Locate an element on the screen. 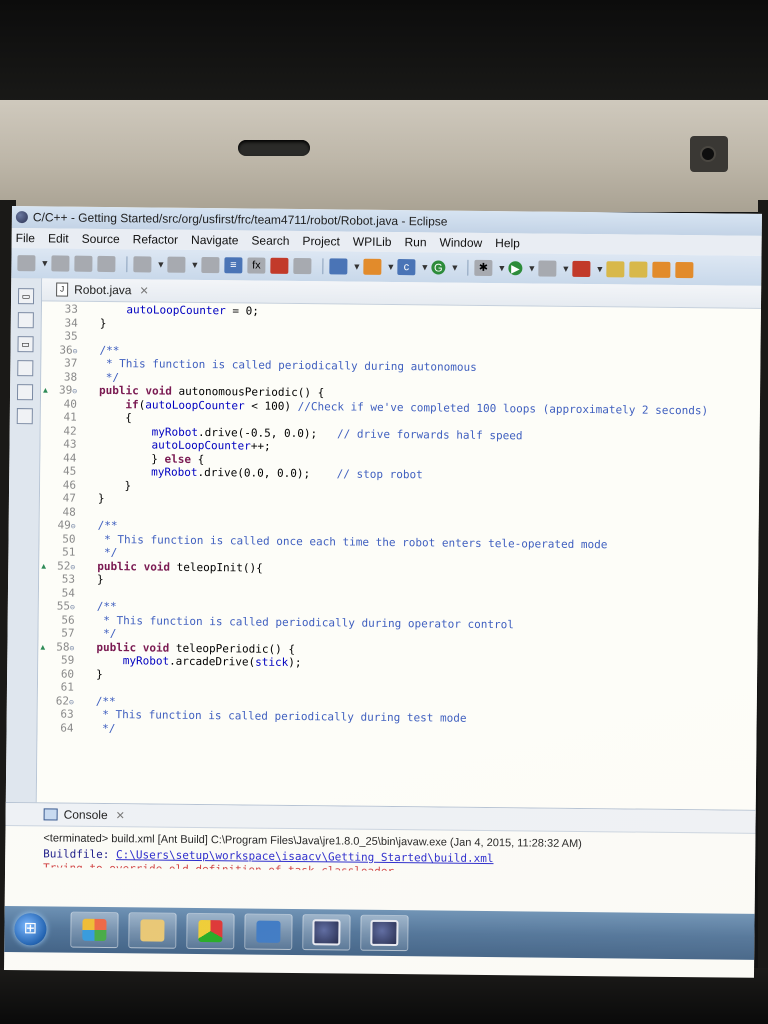 The width and height of the screenshot is (768, 1024). package-explorer-icon is located at coordinates (25, 320).